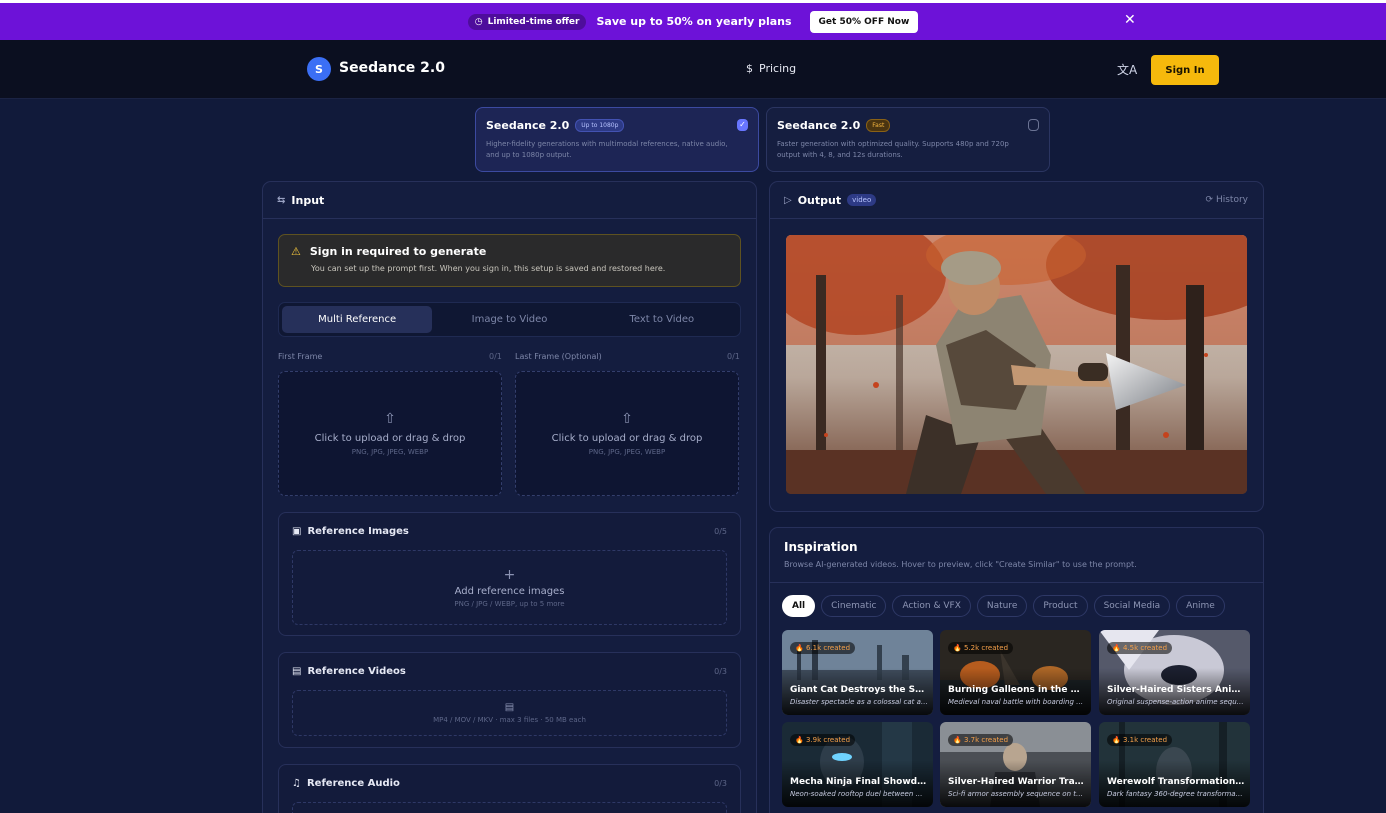  I want to click on created-badge: 🔥 4.5k created, so click(1140, 648).